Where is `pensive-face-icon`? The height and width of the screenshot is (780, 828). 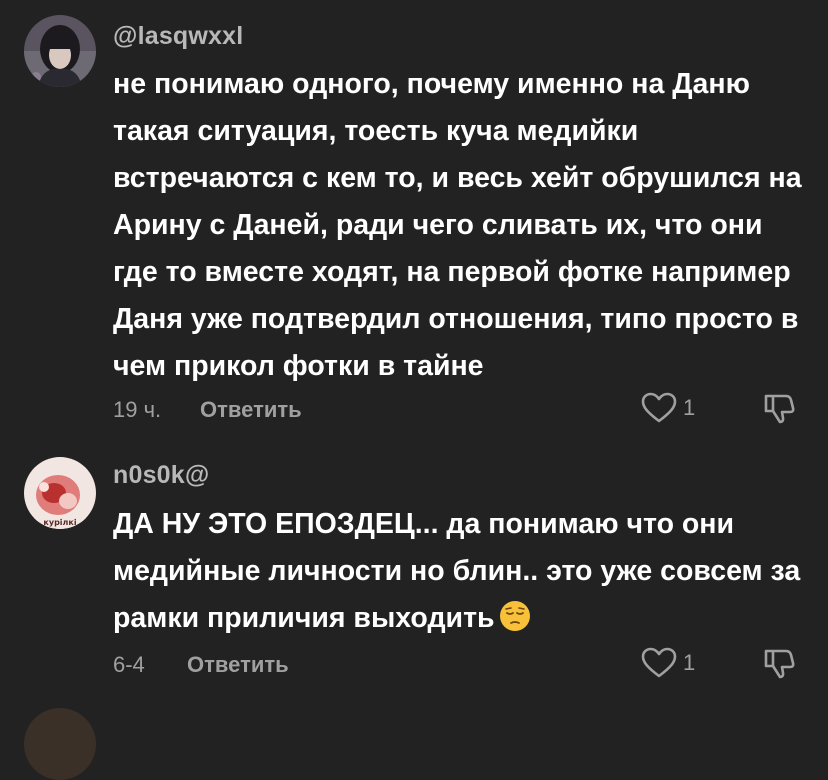 pensive-face-icon is located at coordinates (514, 616).